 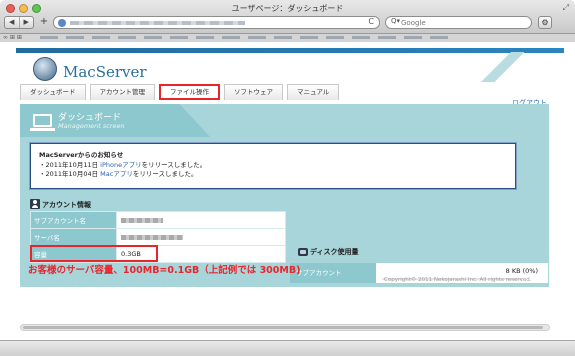 I want to click on search-icon: Q▾, so click(x=396, y=21).